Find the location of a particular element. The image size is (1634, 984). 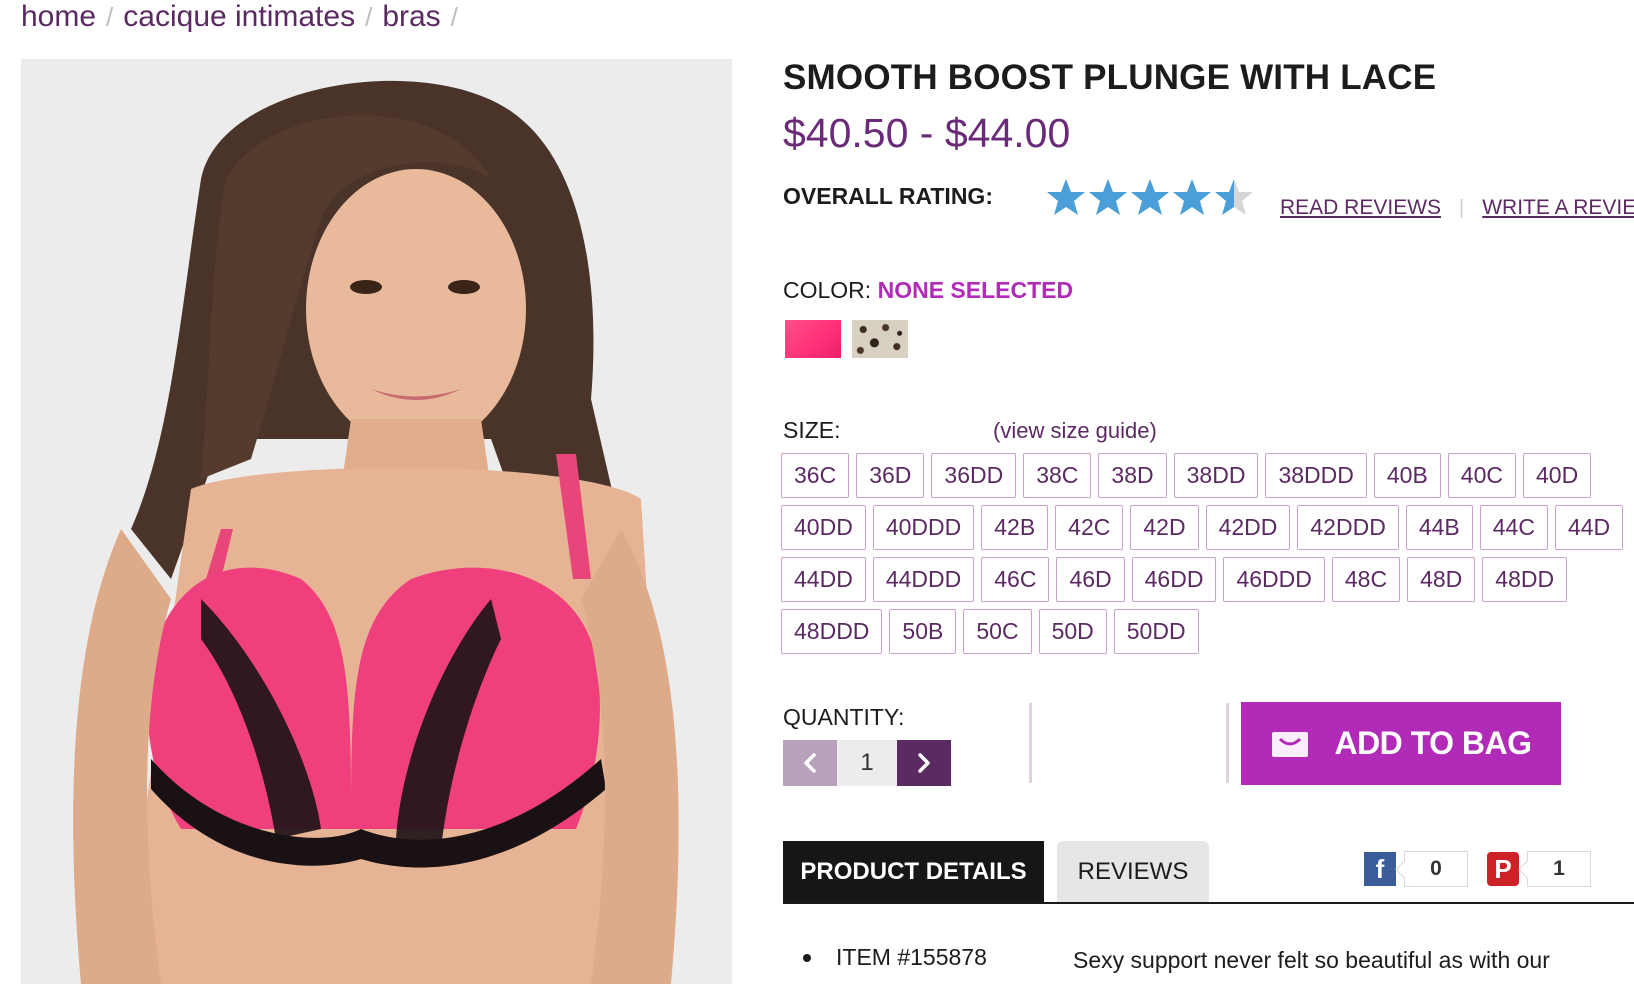

chevron-right-icon is located at coordinates (924, 763).